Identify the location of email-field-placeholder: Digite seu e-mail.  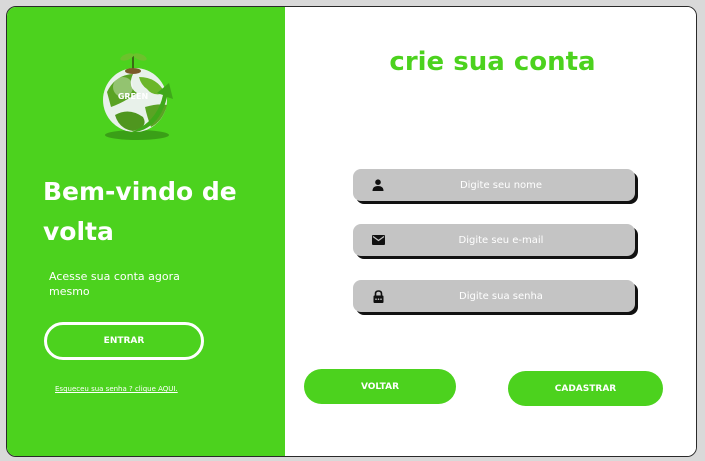
(501, 240).